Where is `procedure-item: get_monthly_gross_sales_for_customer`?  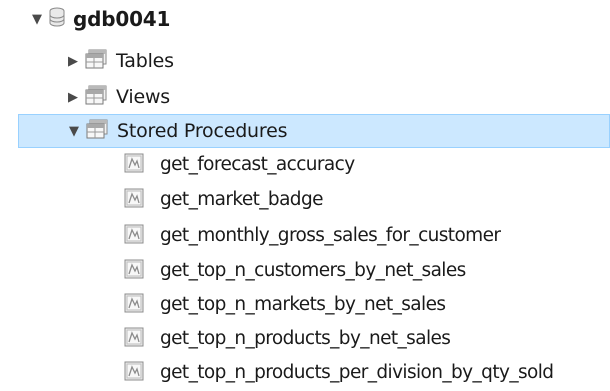
procedure-item: get_monthly_gross_sales_for_customer is located at coordinates (305, 236).